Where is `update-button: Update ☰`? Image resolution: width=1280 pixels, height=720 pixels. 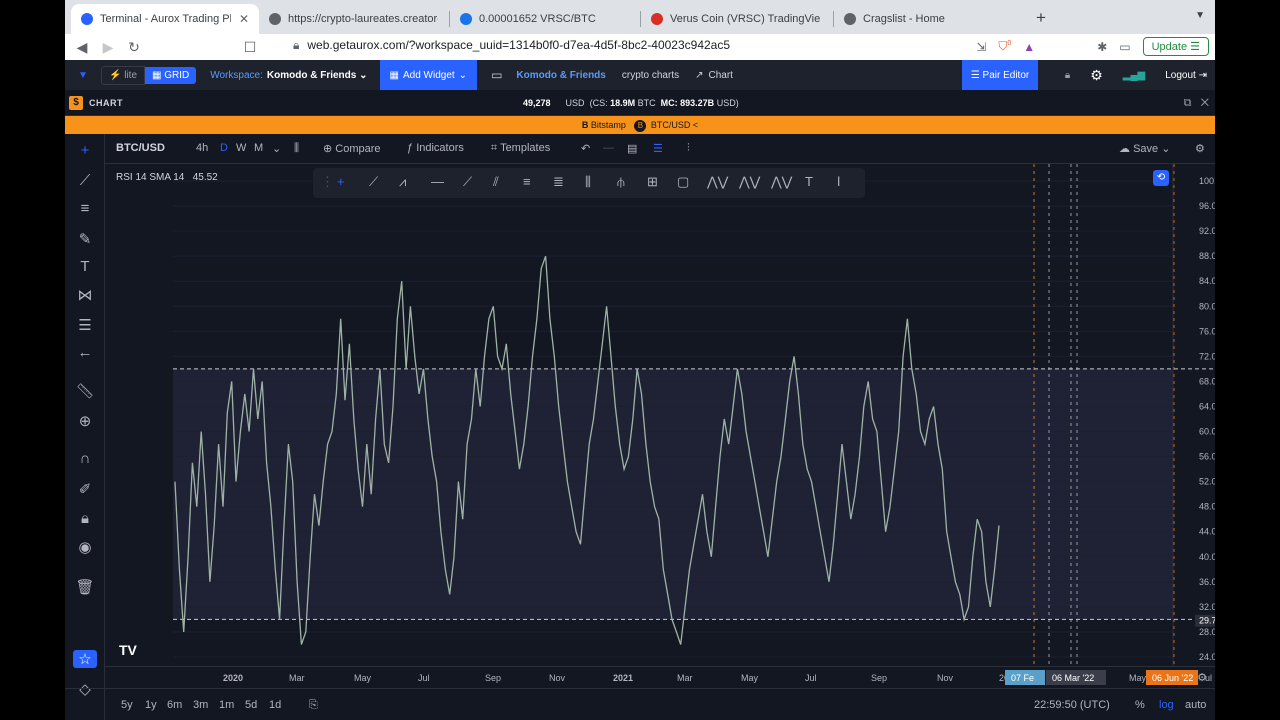
update-button: Update ☰ is located at coordinates (1175, 46).